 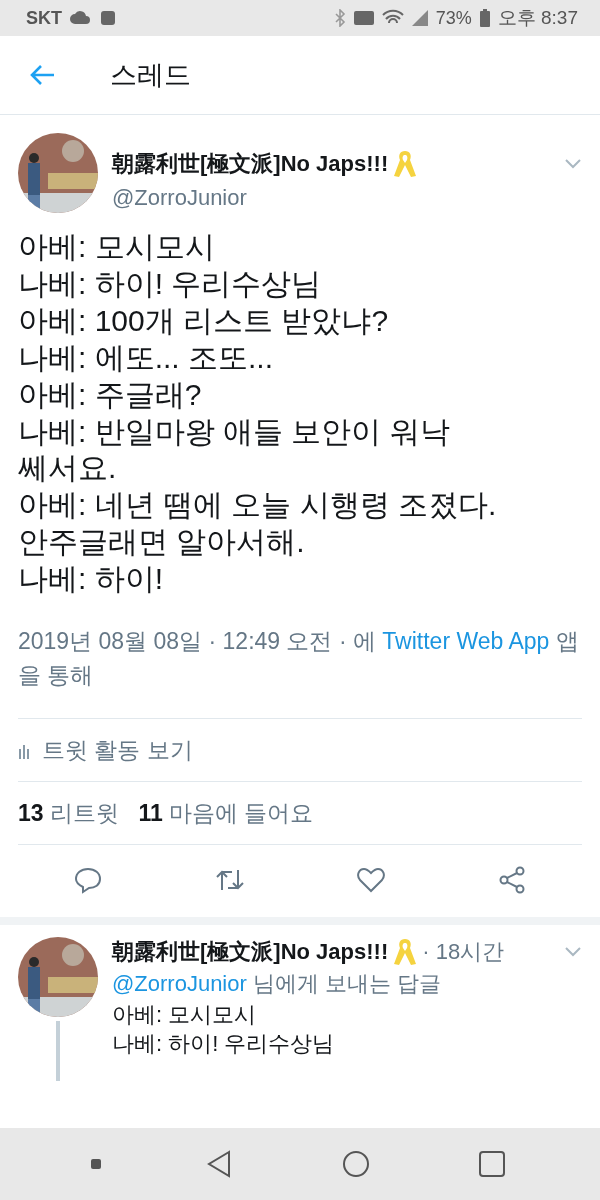 What do you see at coordinates (347, 984) in the screenshot?
I see `reply-context: 님에게 보내는 답글` at bounding box center [347, 984].